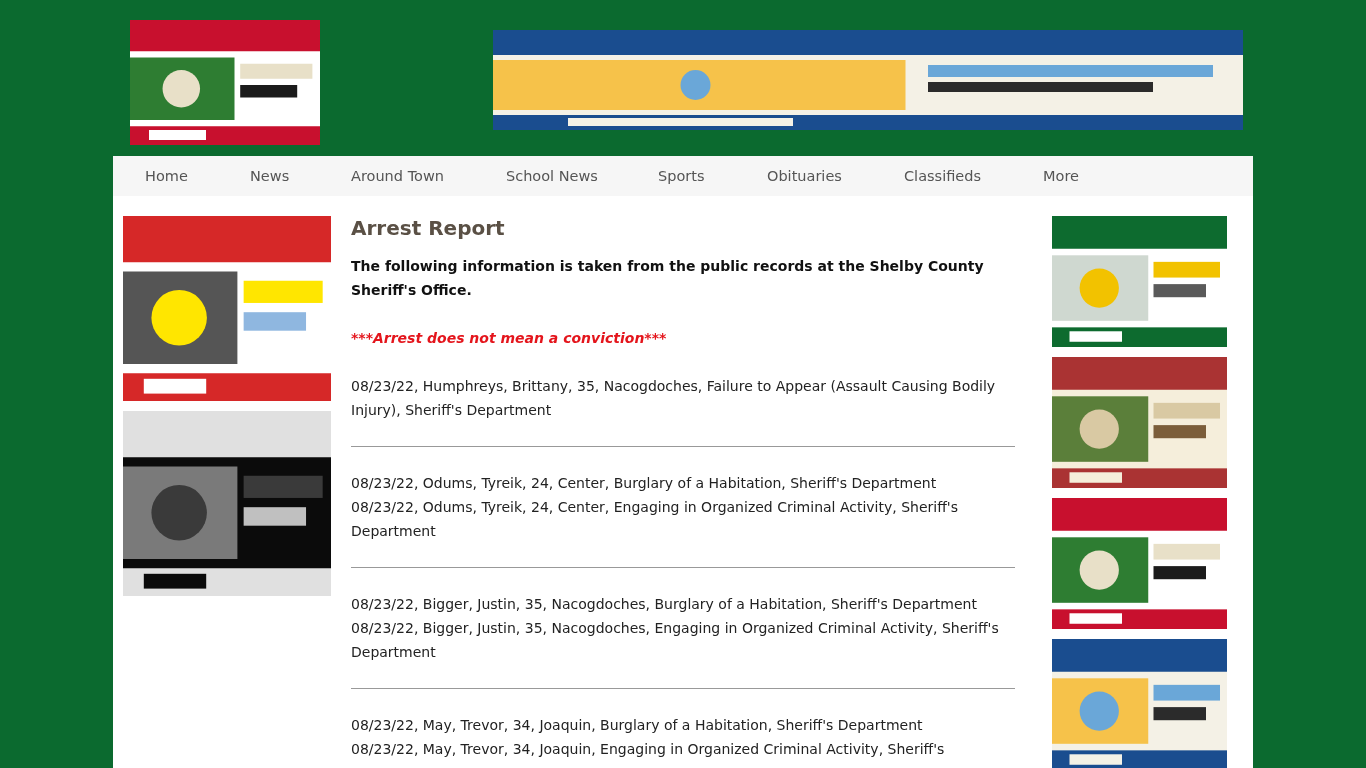 The height and width of the screenshot is (768, 1366). Describe the element at coordinates (973, 176) in the screenshot. I see `nav-link: Classifieds` at that location.